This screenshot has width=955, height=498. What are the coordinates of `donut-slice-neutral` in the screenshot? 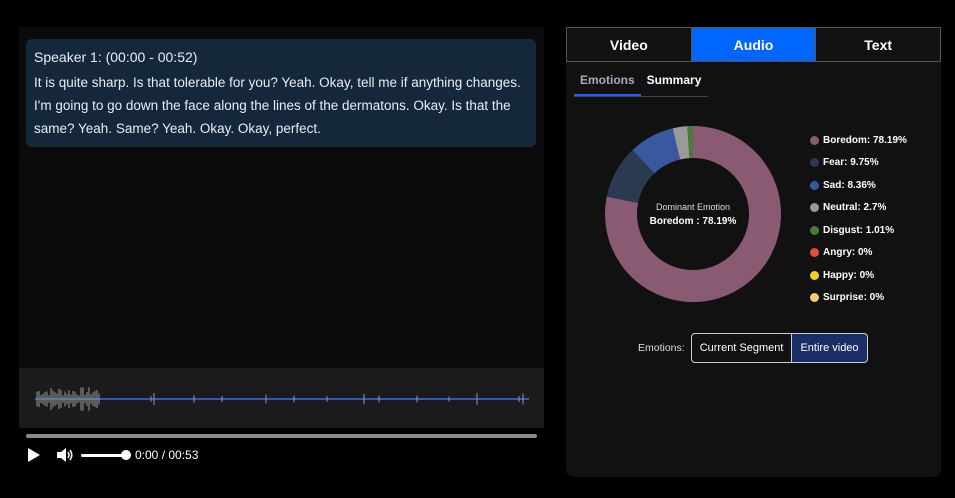 It's located at (681, 143).